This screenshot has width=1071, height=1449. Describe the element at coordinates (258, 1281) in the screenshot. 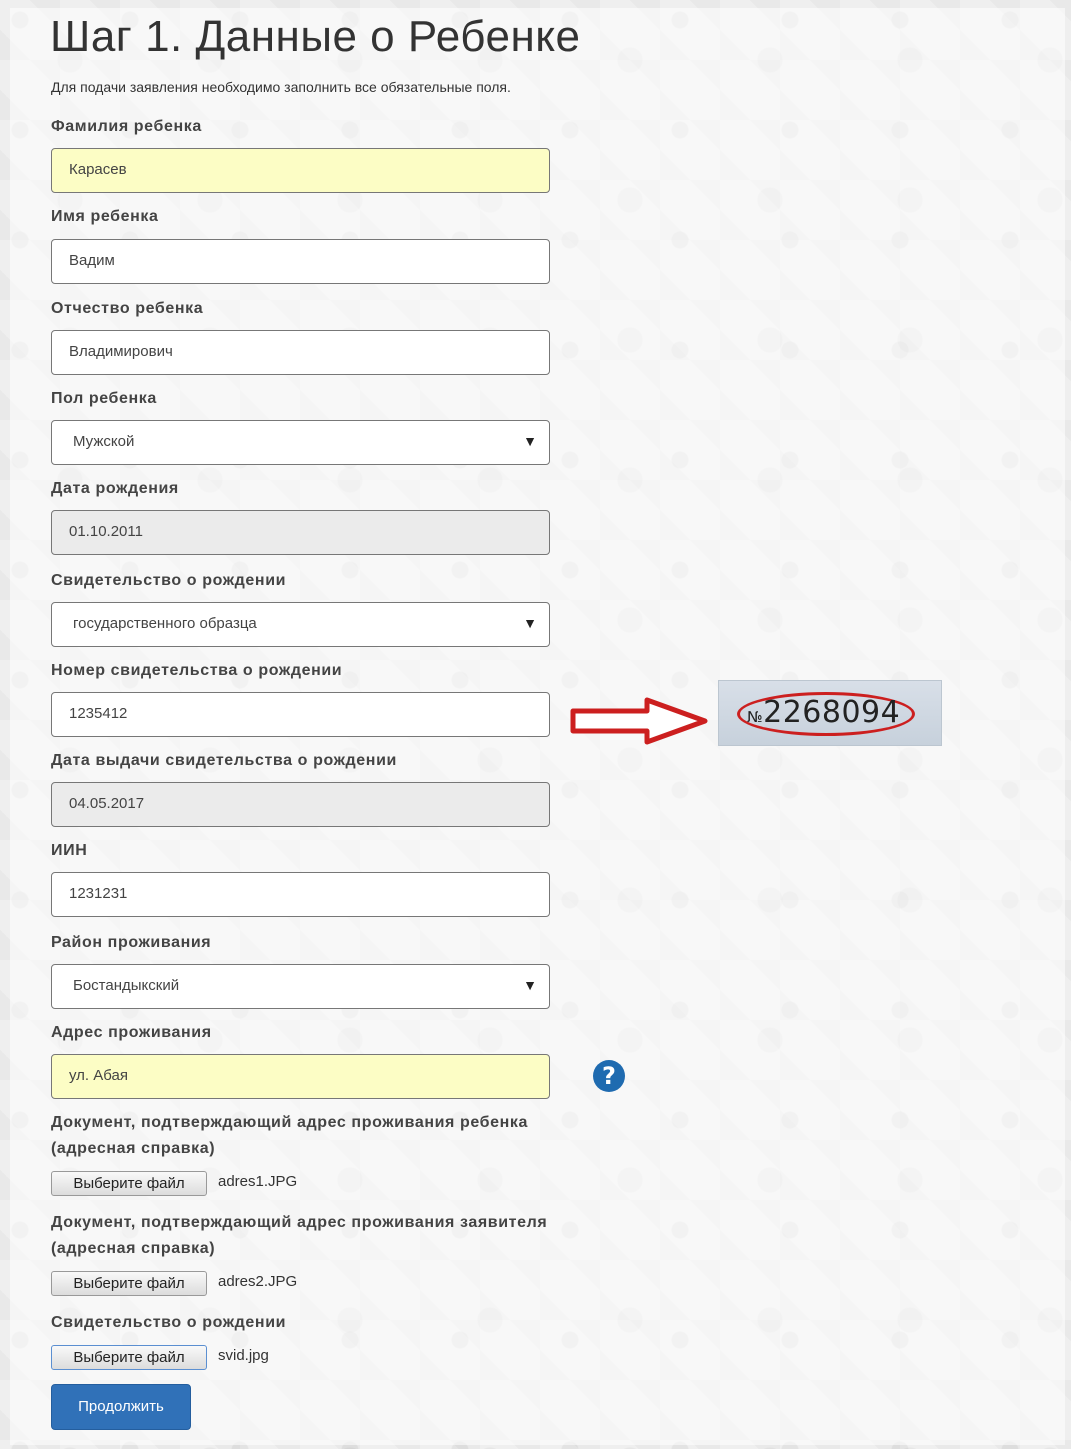

I see `file-name: adres2.JPG` at that location.